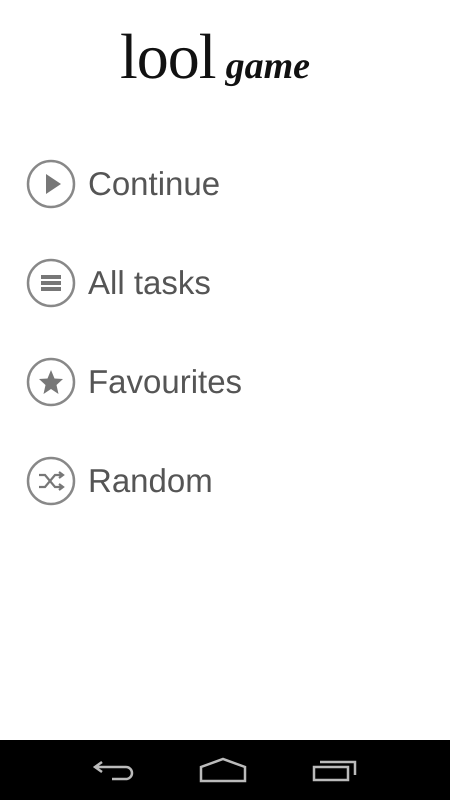  I want to click on play-icon, so click(51, 184).